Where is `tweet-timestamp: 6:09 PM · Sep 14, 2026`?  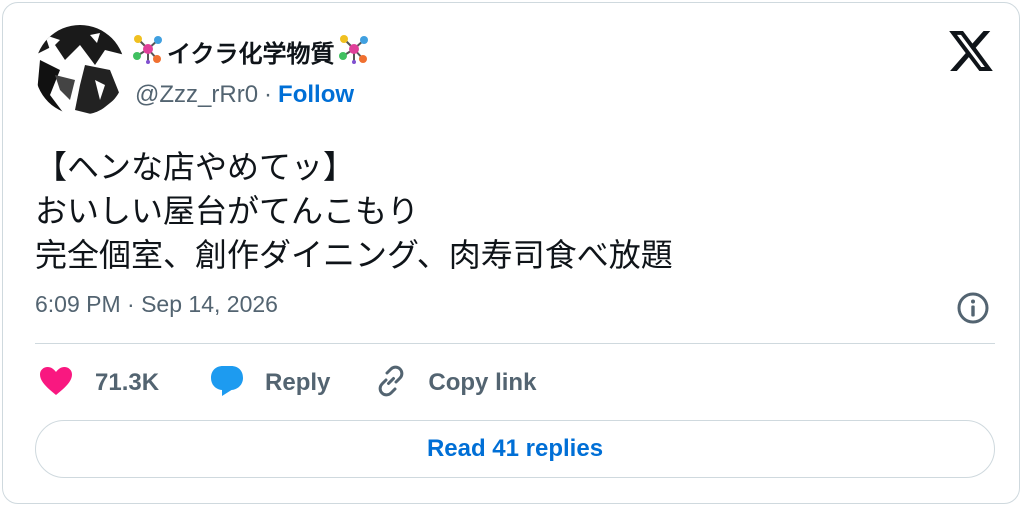
tweet-timestamp: 6:09 PM · Sep 14, 2026 is located at coordinates (156, 304).